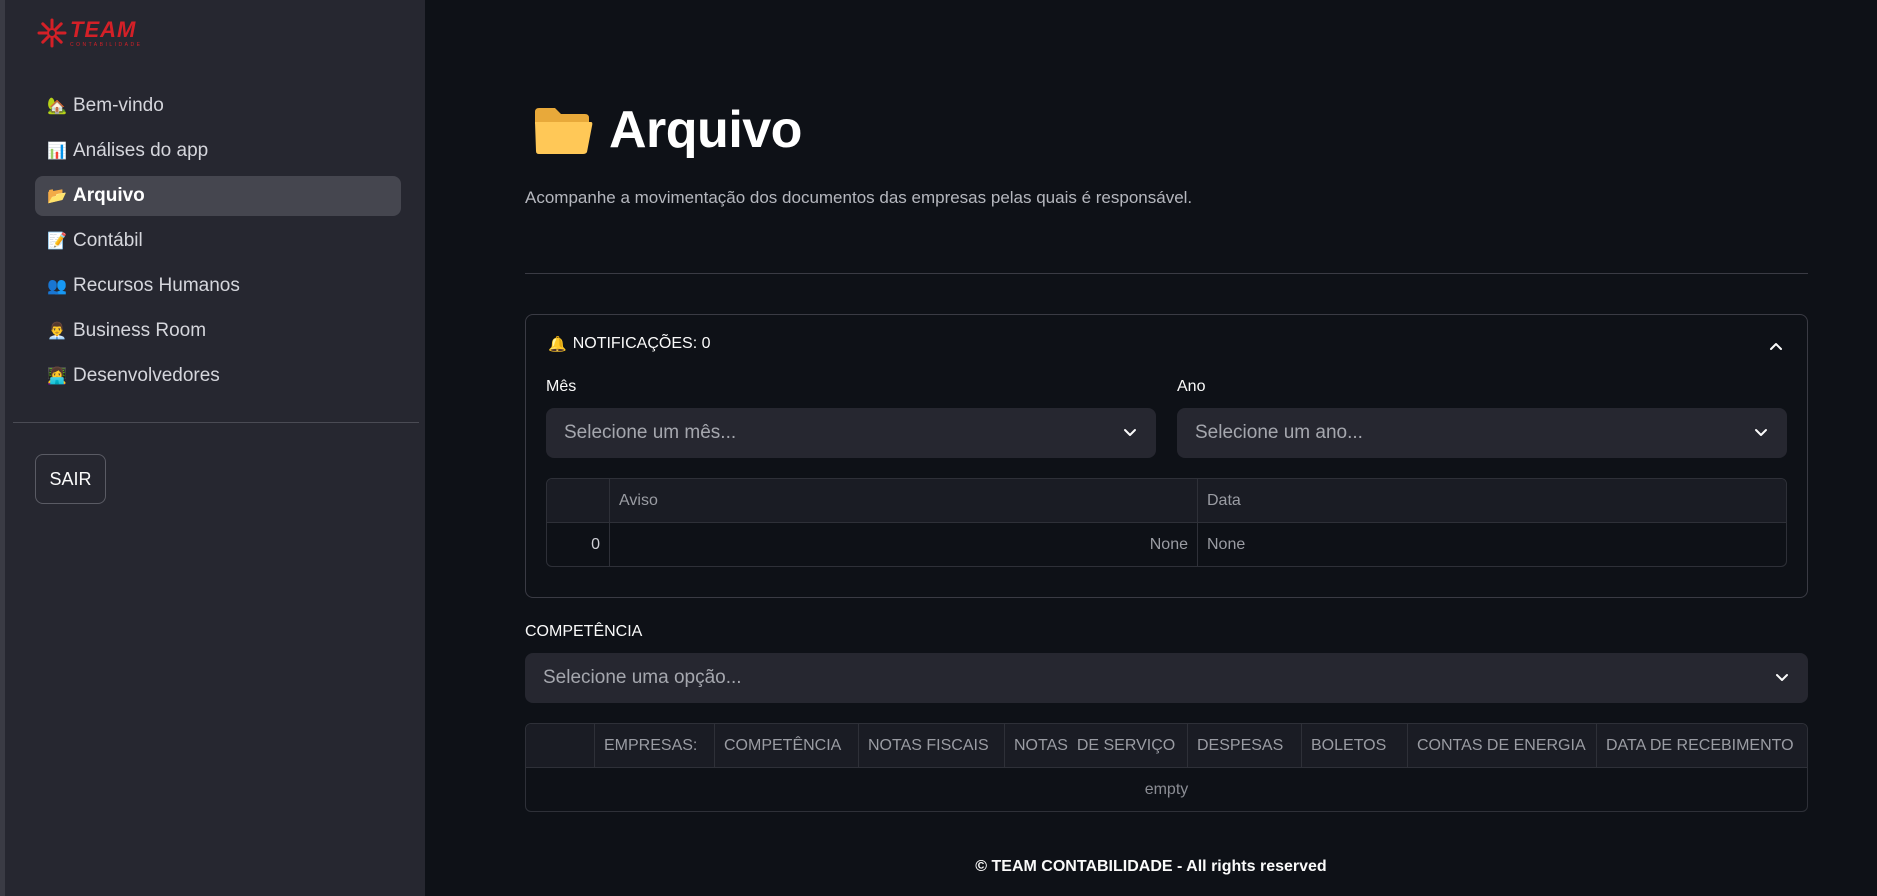 Image resolution: width=1877 pixels, height=896 pixels. Describe the element at coordinates (57, 196) in the screenshot. I see `folder-icon: 📂` at that location.